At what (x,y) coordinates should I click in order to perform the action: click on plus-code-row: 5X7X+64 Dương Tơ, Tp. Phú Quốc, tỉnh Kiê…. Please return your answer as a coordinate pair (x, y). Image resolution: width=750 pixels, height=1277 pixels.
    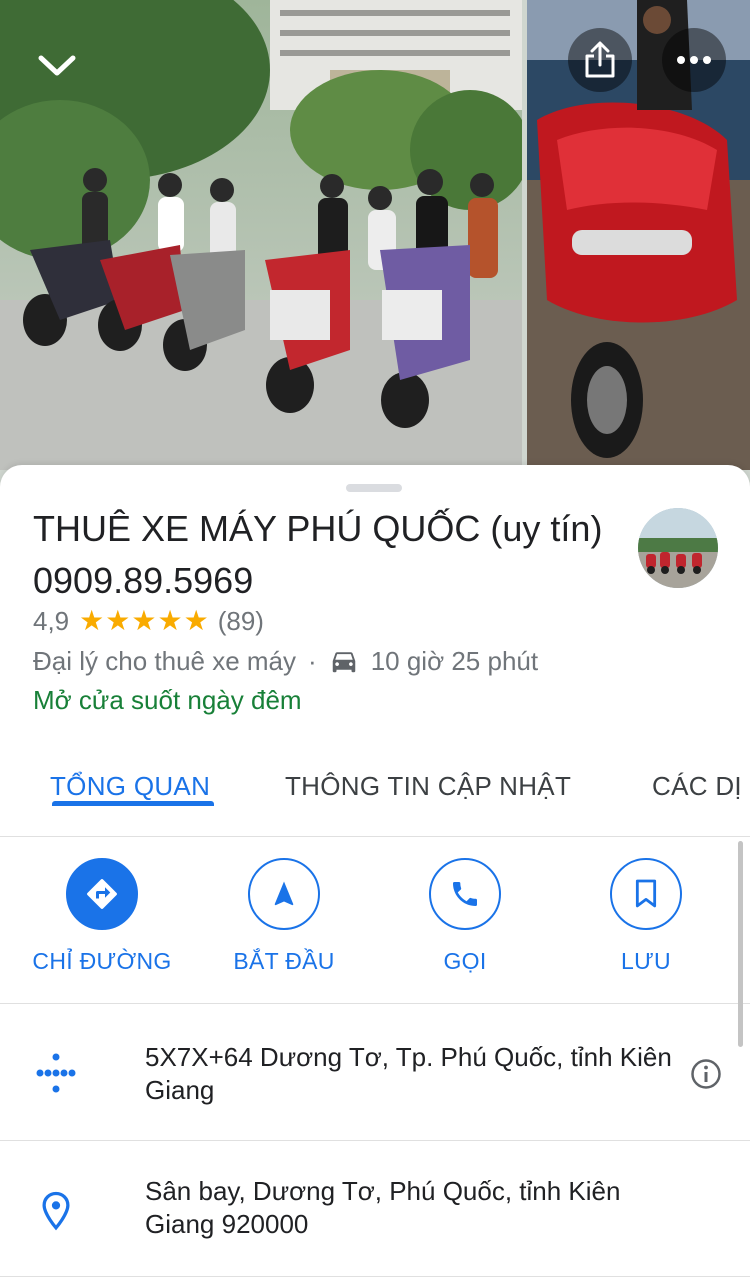
    Looking at the image, I should click on (375, 1073).